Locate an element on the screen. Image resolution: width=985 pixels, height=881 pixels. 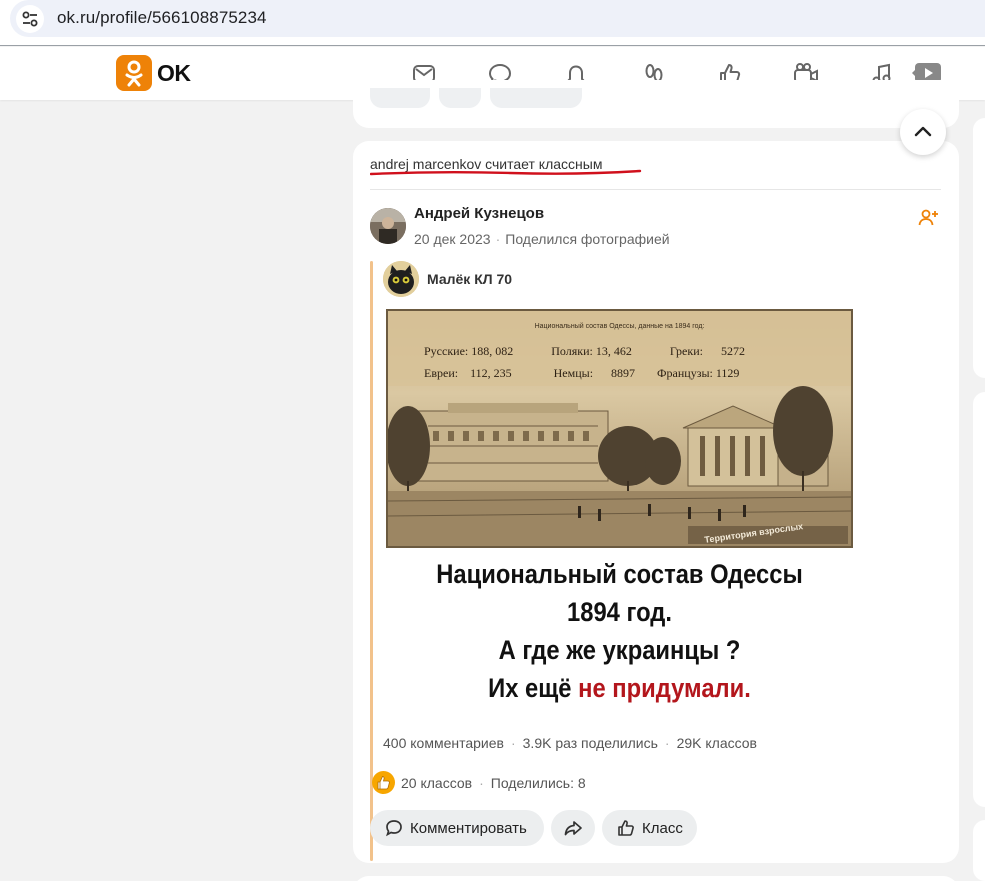
url-text: ok.ru/profile/566108875234 is located at coordinates (162, 17).